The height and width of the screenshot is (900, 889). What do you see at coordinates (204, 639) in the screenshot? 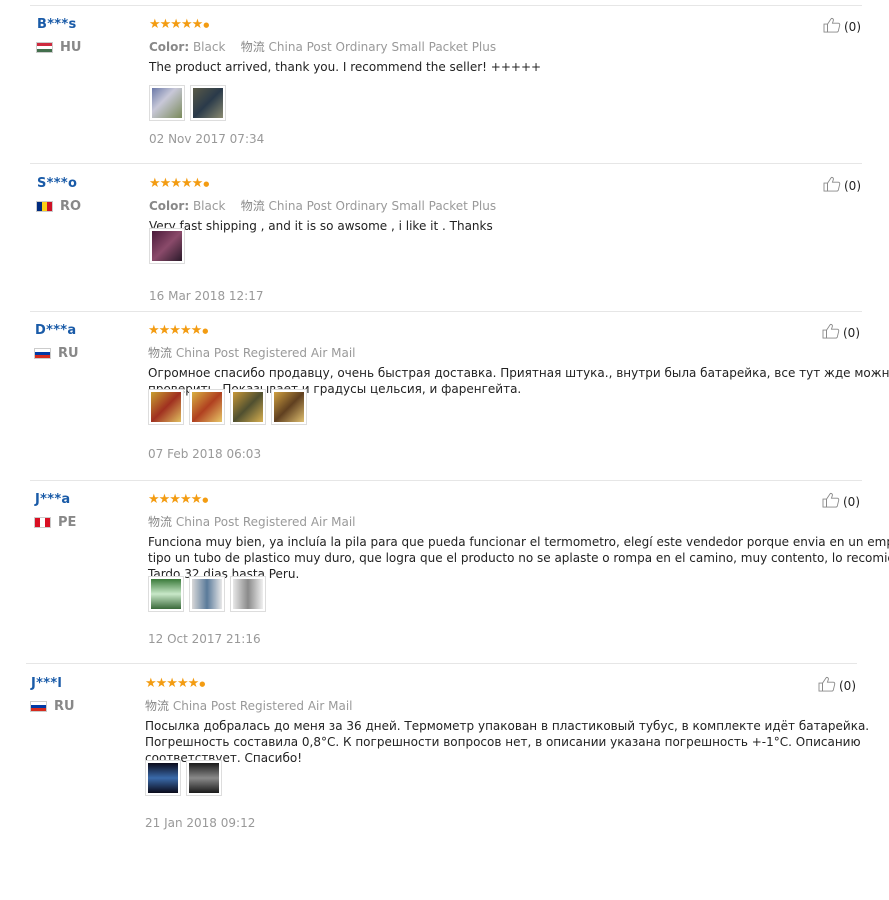
I see `review-date: 12 Oct 2017 21:16` at bounding box center [204, 639].